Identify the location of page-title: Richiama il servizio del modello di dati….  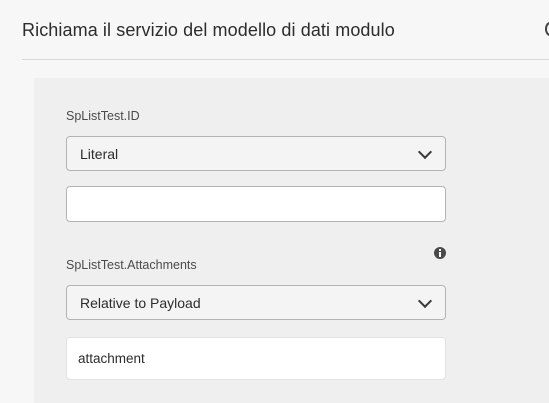
(208, 30).